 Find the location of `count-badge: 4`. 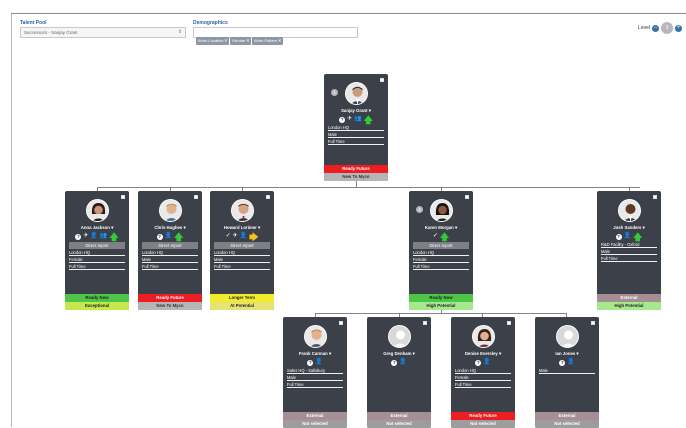

count-badge: 4 is located at coordinates (419, 209).